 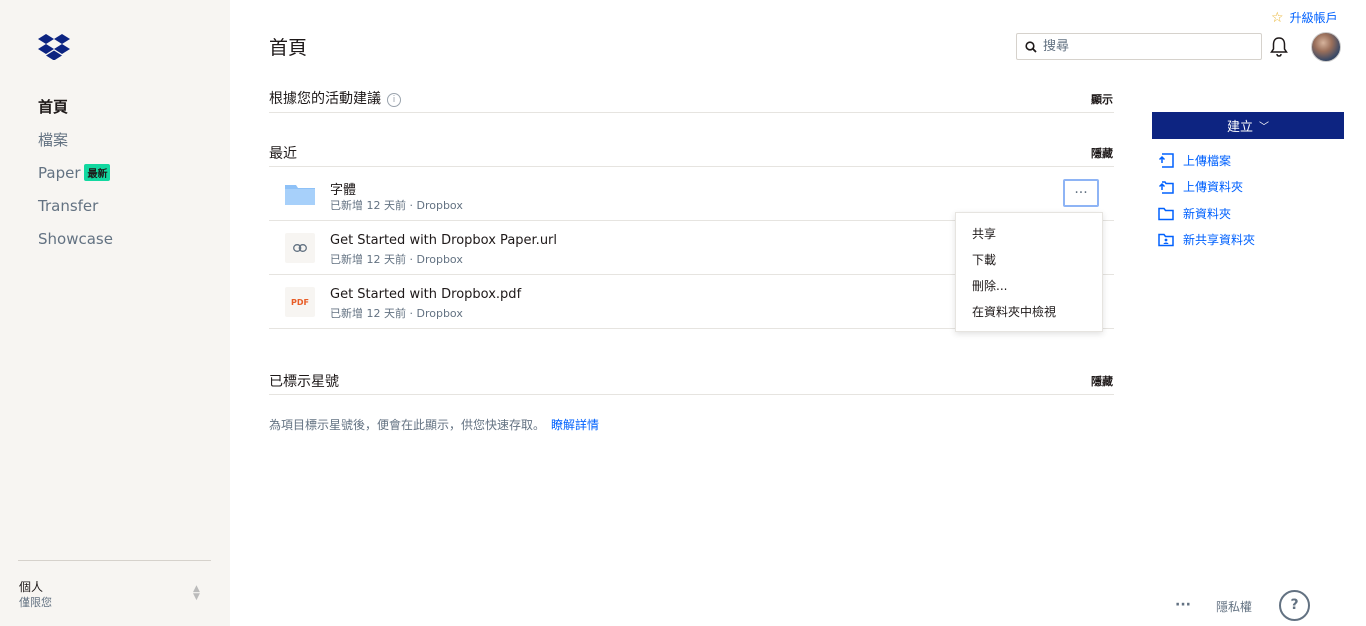 I want to click on sidebar-item-showcase: Showcase, so click(x=75, y=238).